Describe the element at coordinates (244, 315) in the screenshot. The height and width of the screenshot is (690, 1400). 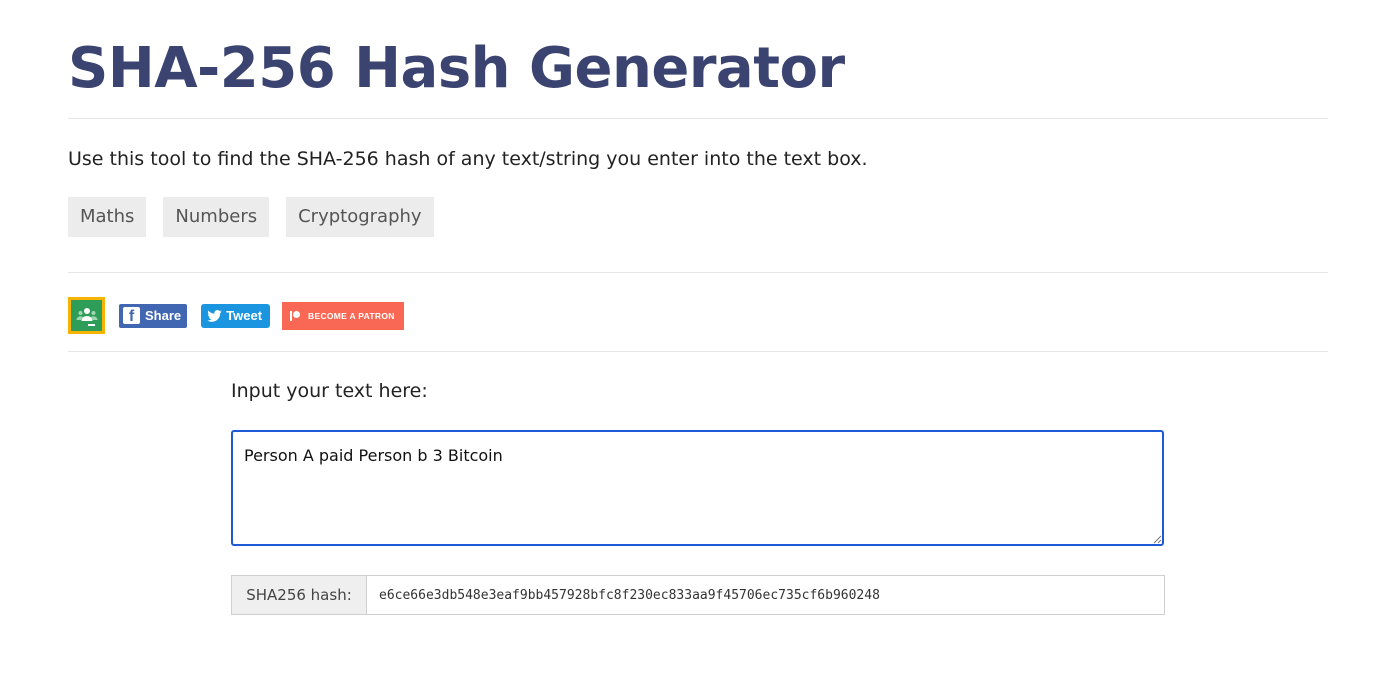
I see `tweet-label: Tweet` at that location.